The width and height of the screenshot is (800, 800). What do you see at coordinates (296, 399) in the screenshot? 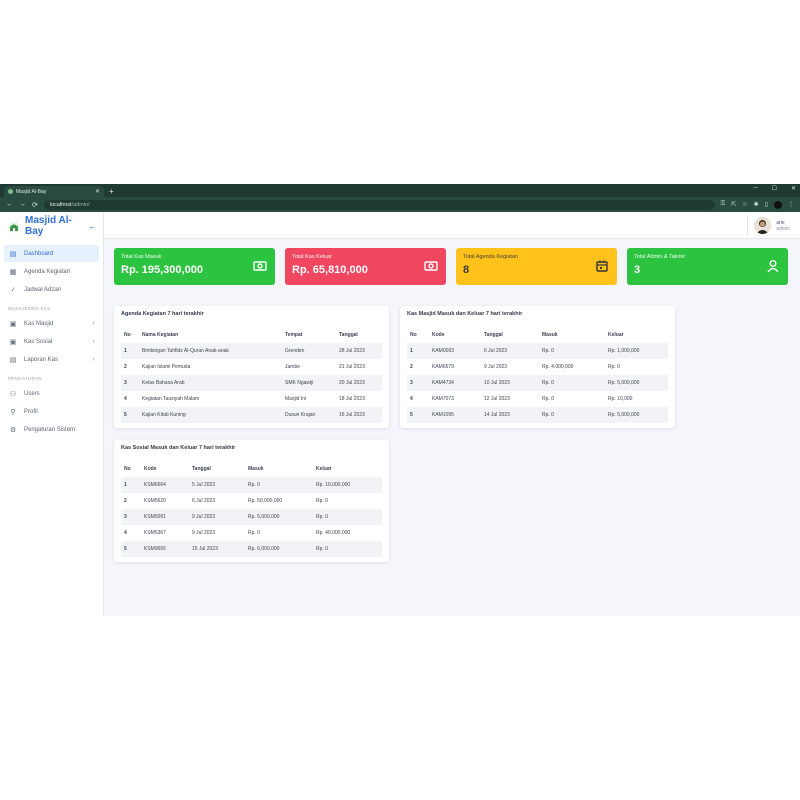
I see `cell-tempat: Masjid Ini` at bounding box center [296, 399].